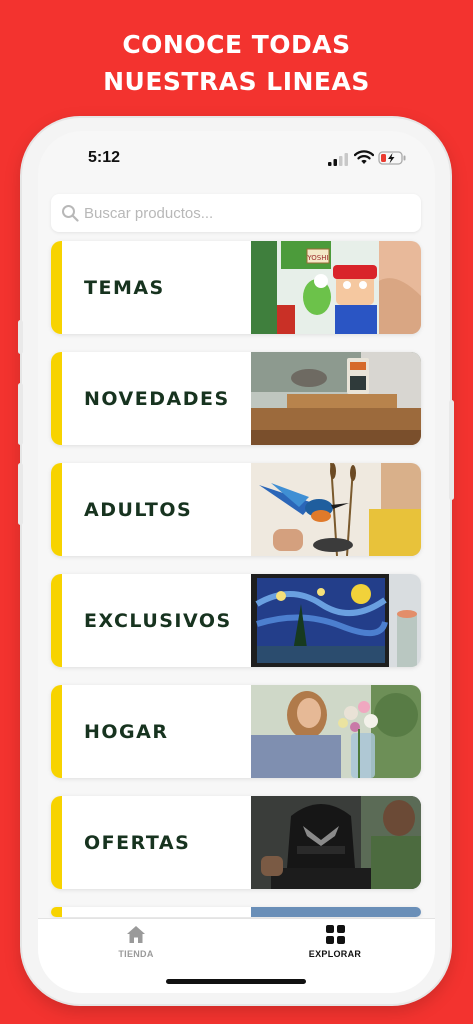 The width and height of the screenshot is (473, 1024). Describe the element at coordinates (336, 398) in the screenshot. I see `category-image-novedades` at that location.